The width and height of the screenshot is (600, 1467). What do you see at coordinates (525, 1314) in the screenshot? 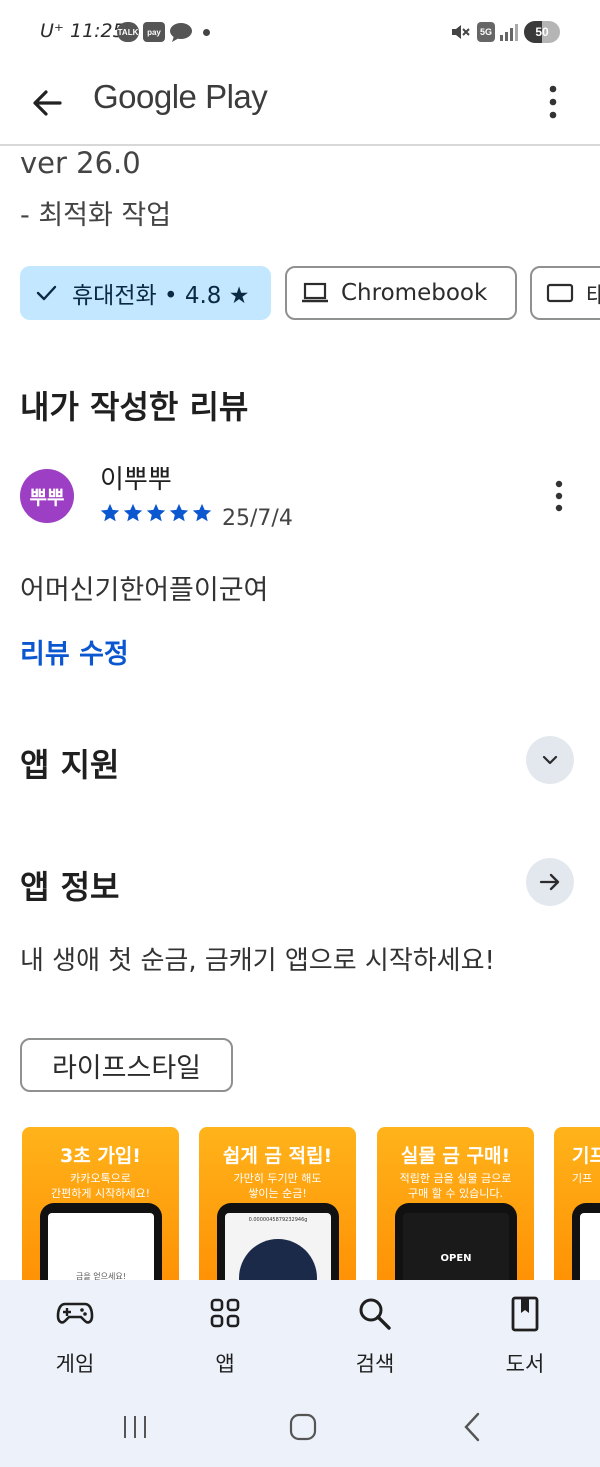
I see `book-icon` at bounding box center [525, 1314].